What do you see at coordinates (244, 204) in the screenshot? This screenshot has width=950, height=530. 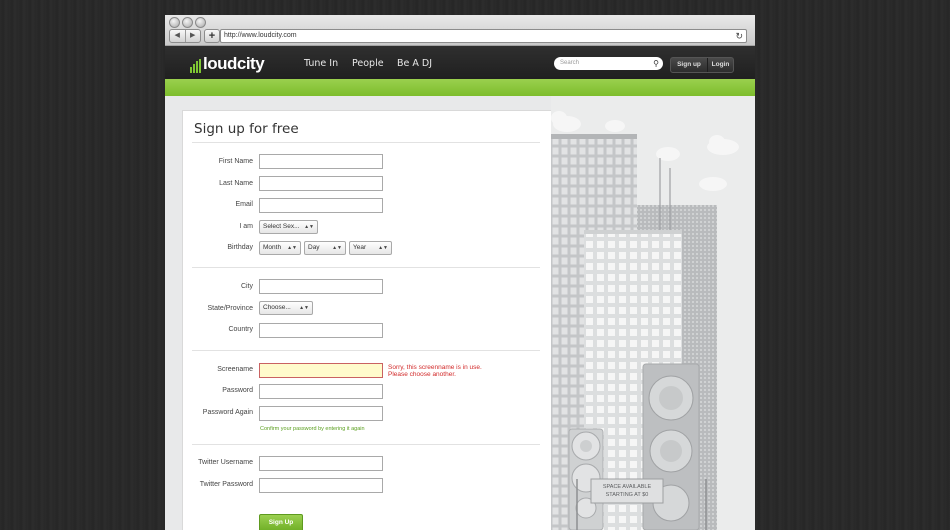 I see `email-label: Email` at bounding box center [244, 204].